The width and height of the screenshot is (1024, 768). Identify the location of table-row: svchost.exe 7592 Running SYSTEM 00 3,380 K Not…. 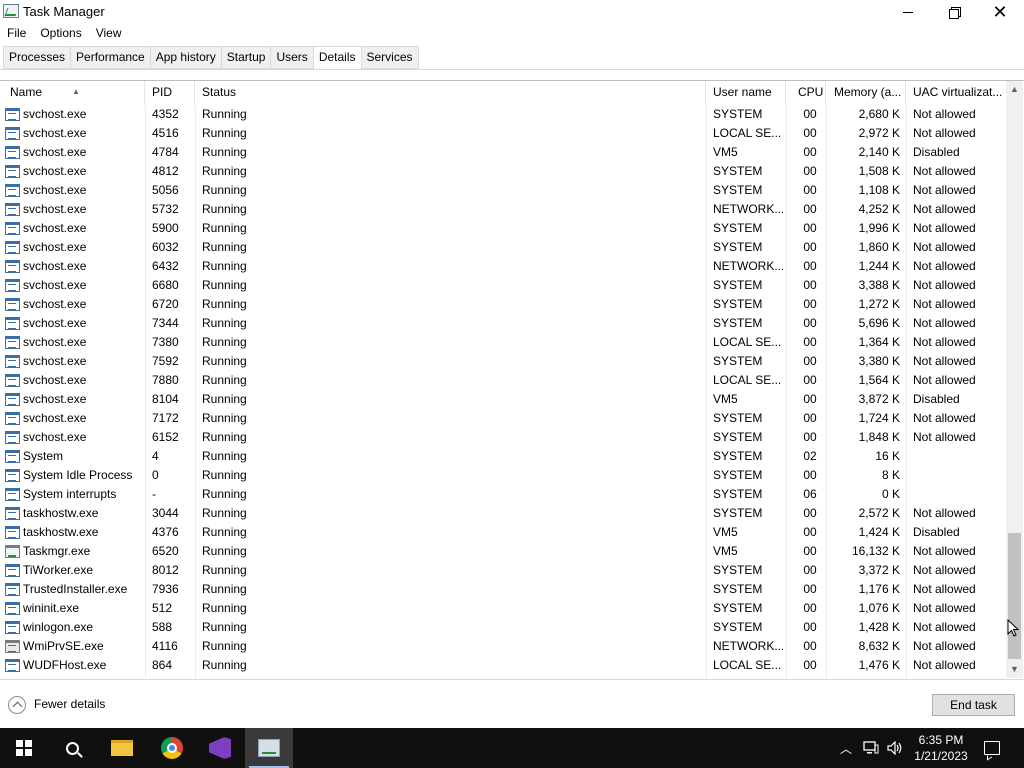
(503, 361).